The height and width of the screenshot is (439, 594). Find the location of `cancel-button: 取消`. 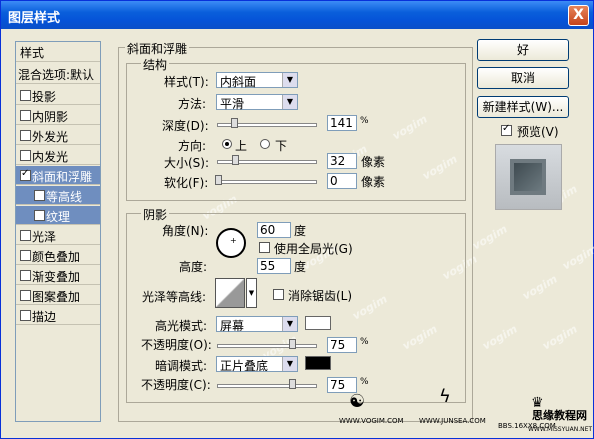

cancel-button: 取消 is located at coordinates (523, 78).